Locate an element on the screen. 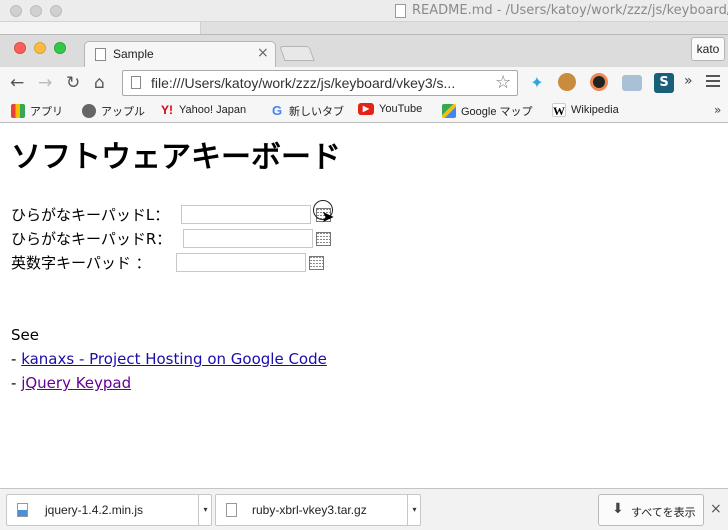 The height and width of the screenshot is (530, 728). reload-icon: ↻ is located at coordinates (73, 83).